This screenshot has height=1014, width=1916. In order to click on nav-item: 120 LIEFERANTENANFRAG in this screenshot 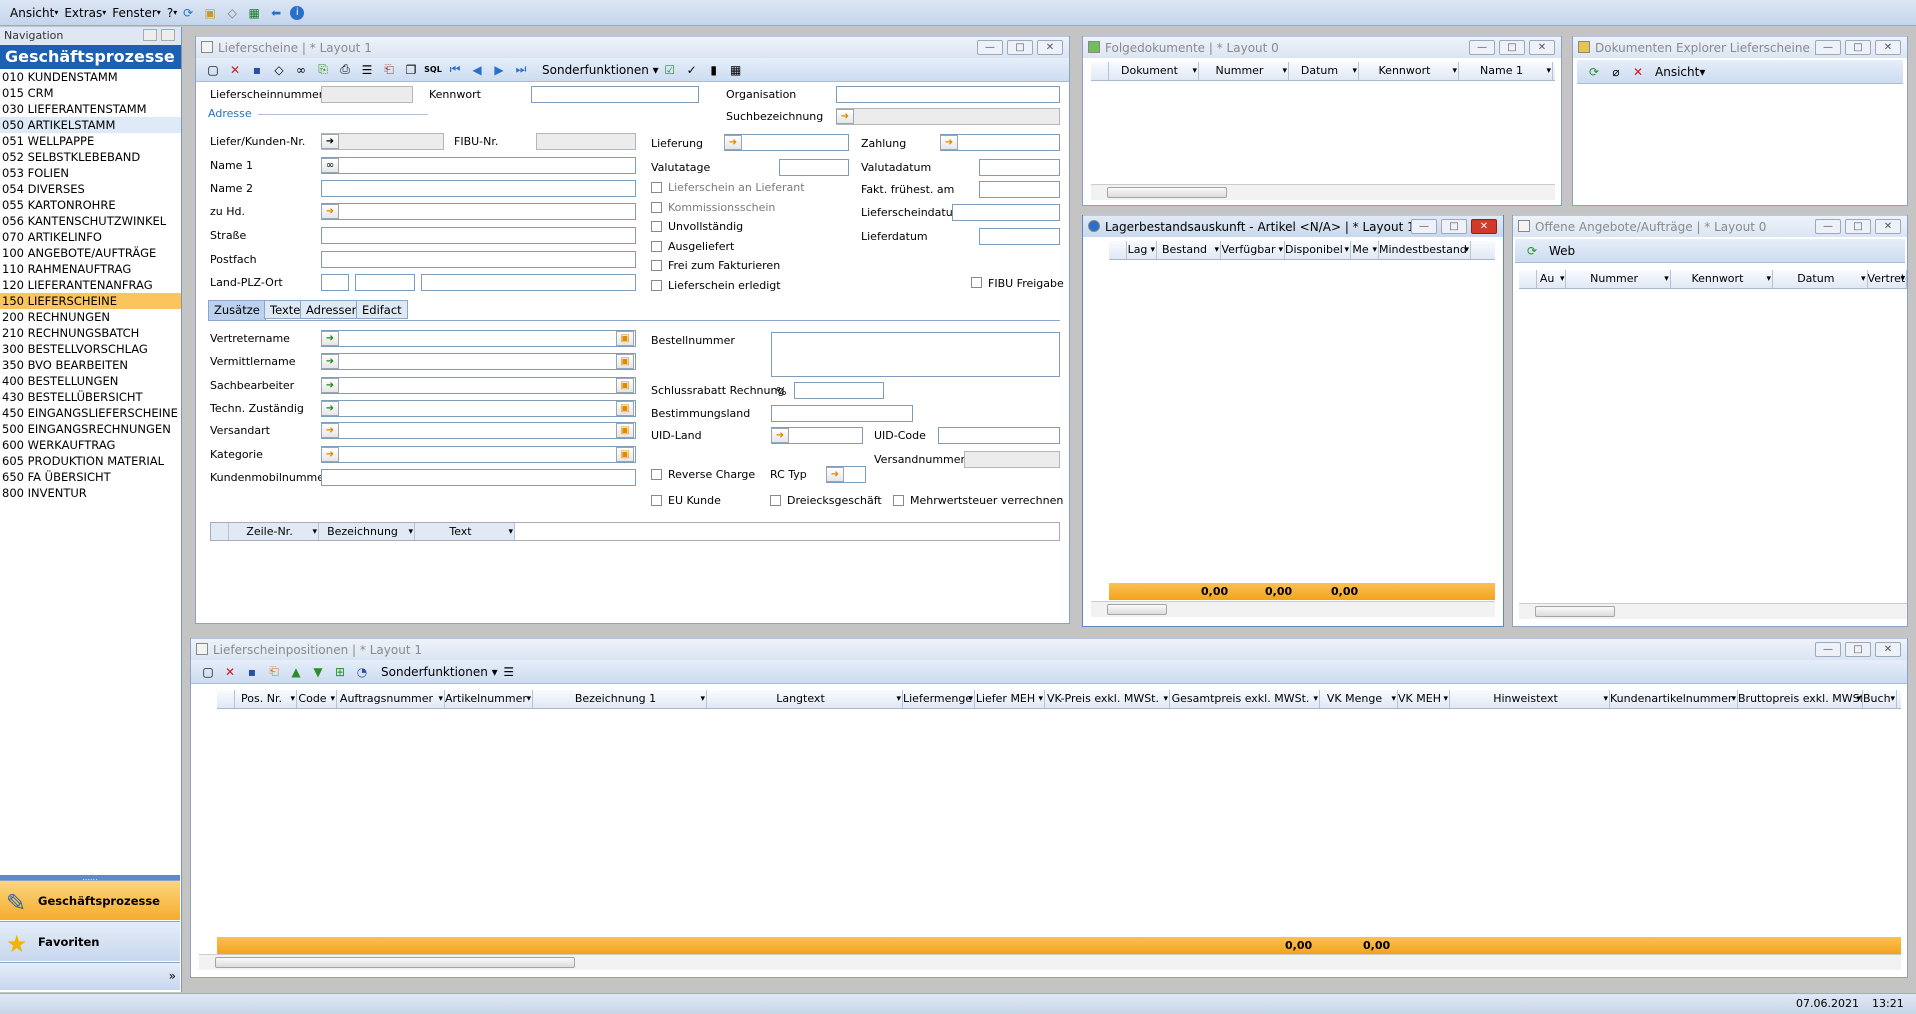, I will do `click(90, 285)`.